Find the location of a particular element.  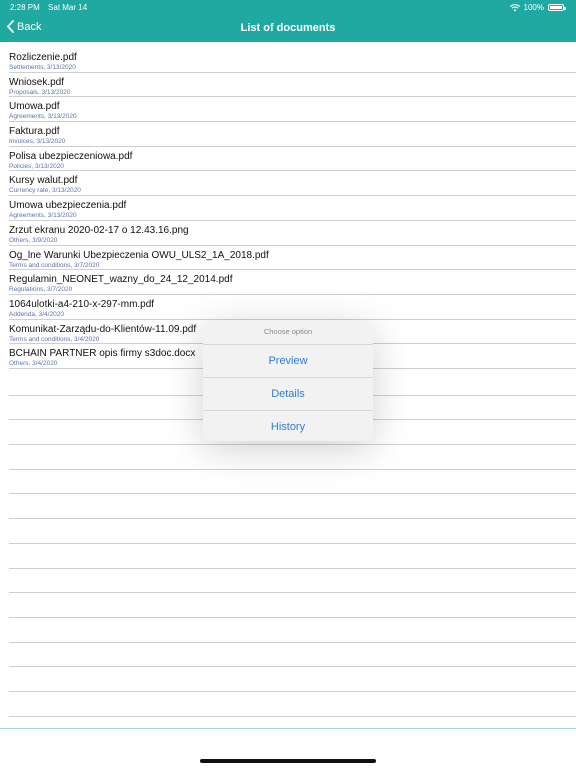

document-name: Wniosek.pdf is located at coordinates (37, 82).